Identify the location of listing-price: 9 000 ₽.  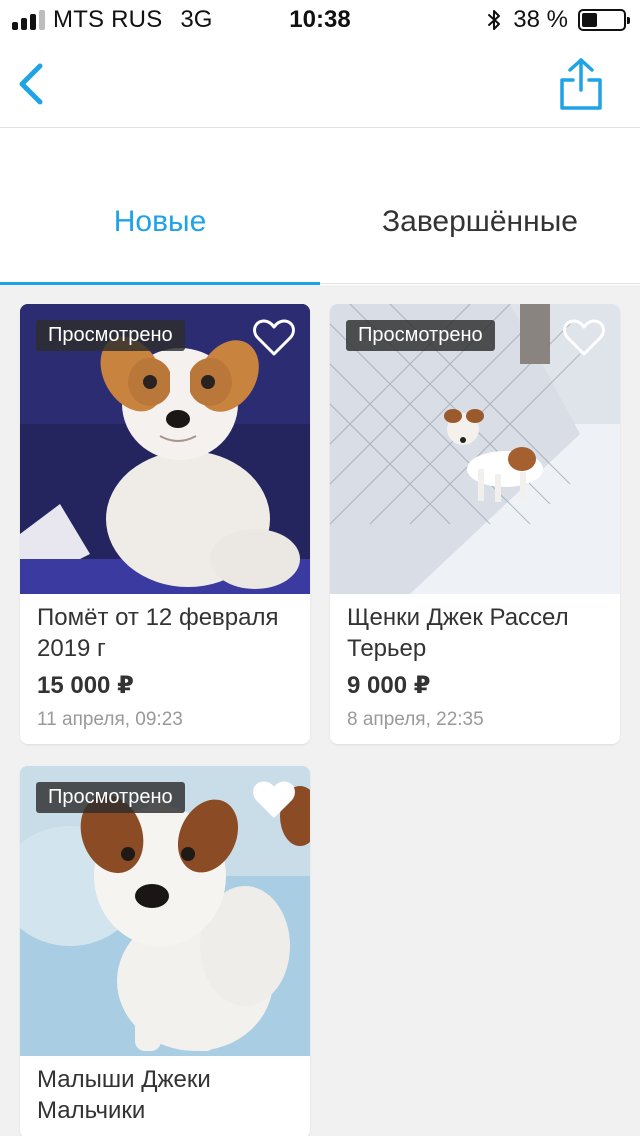
(389, 685).